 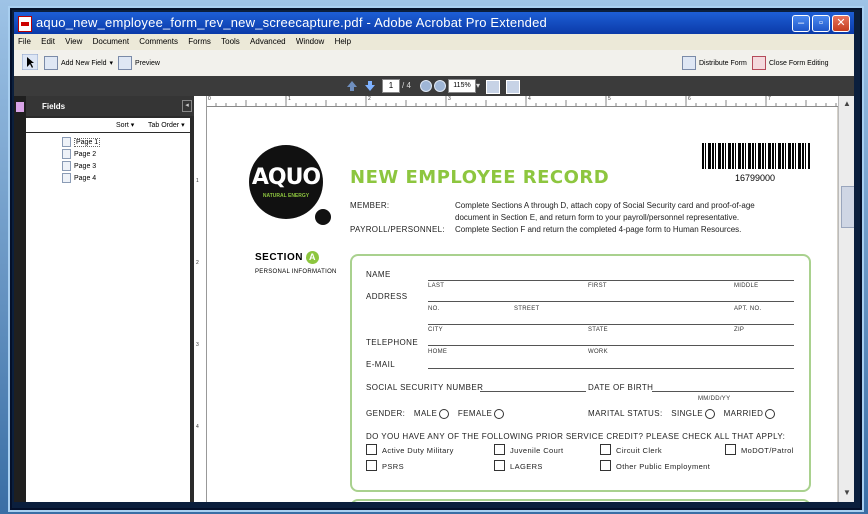 What do you see at coordinates (310, 40) in the screenshot?
I see `menu-window: Window` at bounding box center [310, 40].